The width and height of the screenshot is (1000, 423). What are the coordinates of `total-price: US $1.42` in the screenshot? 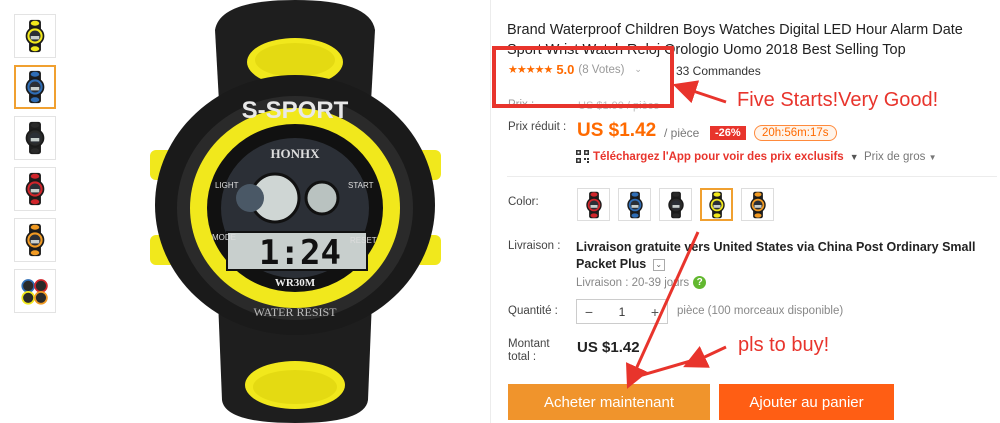 It's located at (608, 347).